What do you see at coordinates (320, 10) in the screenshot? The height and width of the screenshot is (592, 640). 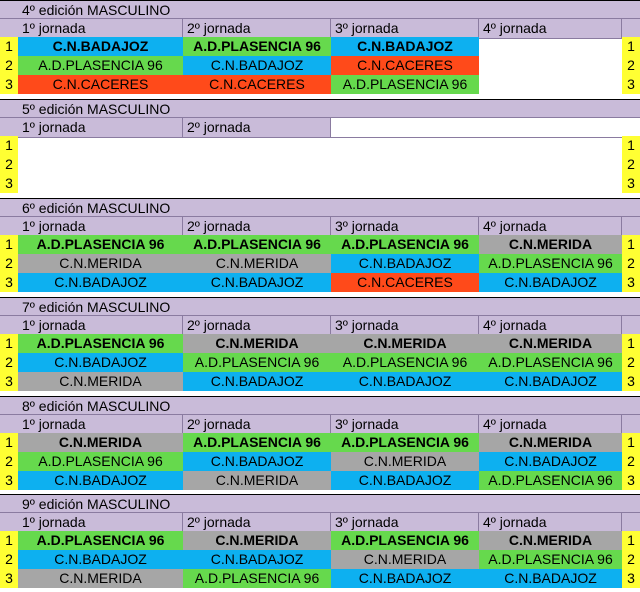 I see `edition-title-row: 4º edición MASCULINO` at bounding box center [320, 10].